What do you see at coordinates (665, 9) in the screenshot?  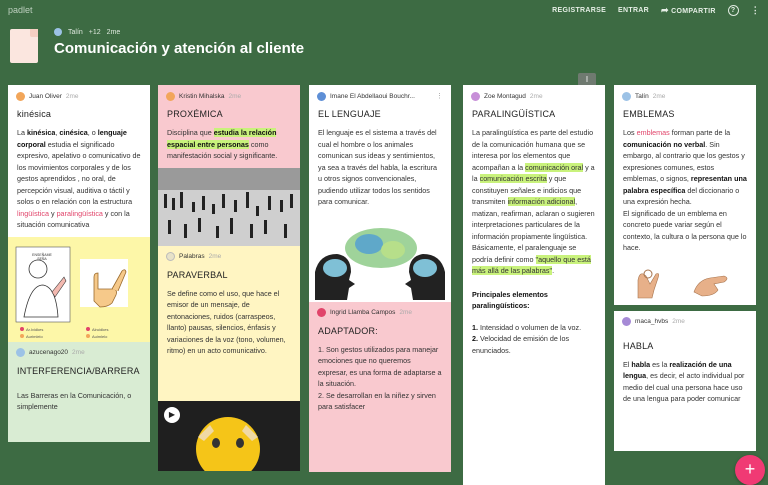 I see `share-icon: ➦` at bounding box center [665, 9].